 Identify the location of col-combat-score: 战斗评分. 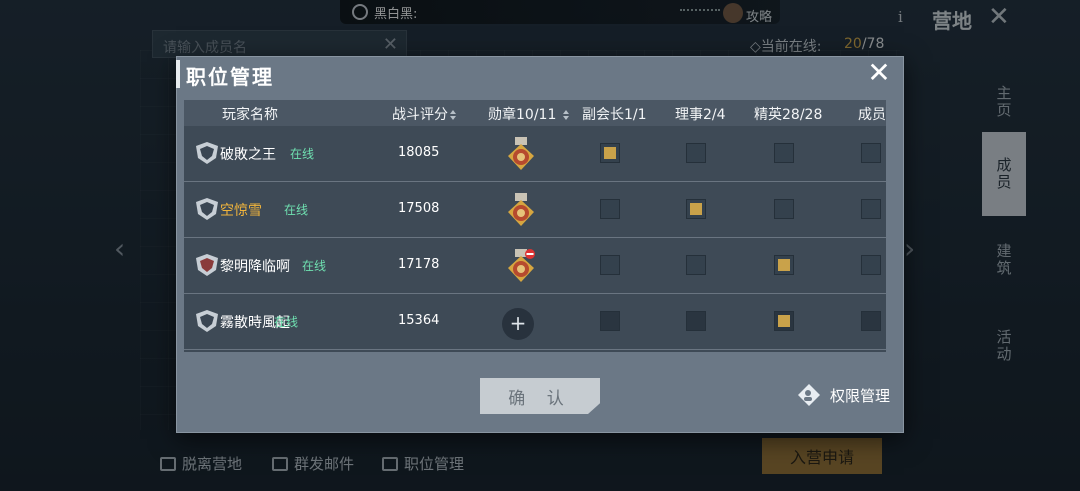
(424, 114).